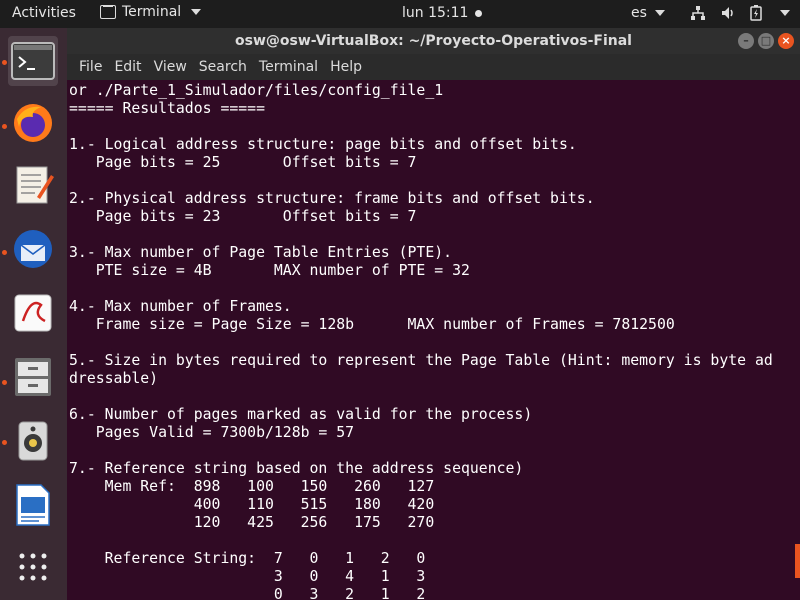 This screenshot has width=800, height=600. I want to click on top-bar: Activities Terminal lun 15:11 es, so click(400, 14).